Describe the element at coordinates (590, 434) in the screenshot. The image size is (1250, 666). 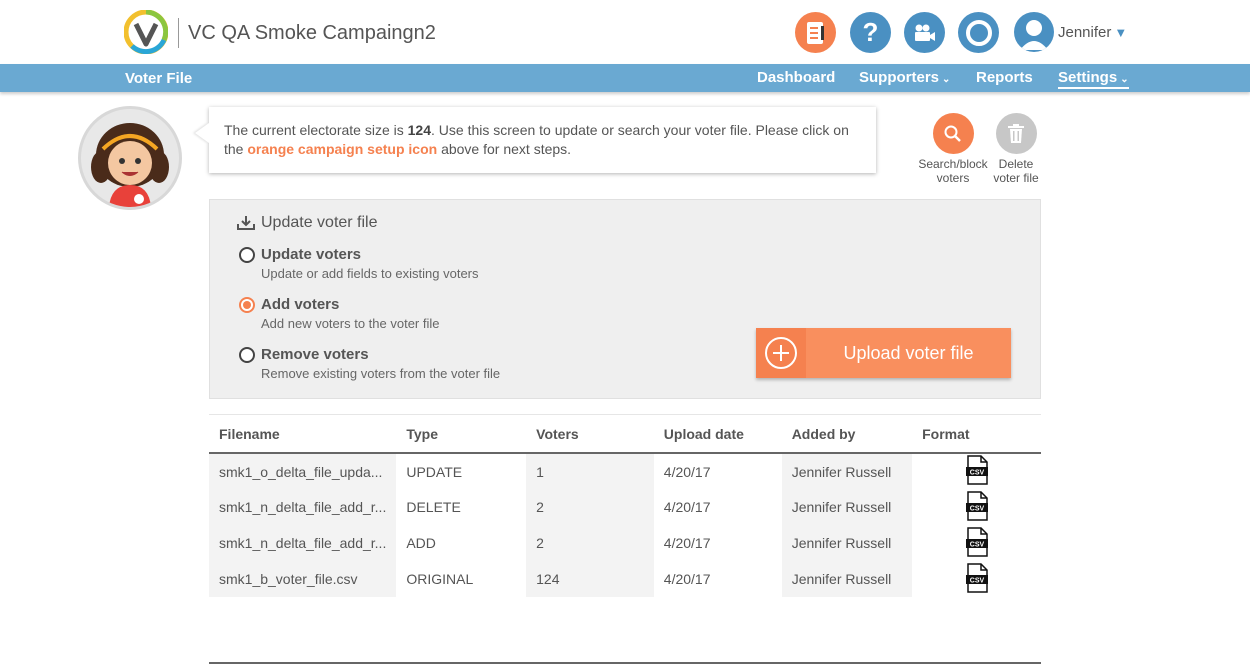
I see `col-voters: Voters` at that location.